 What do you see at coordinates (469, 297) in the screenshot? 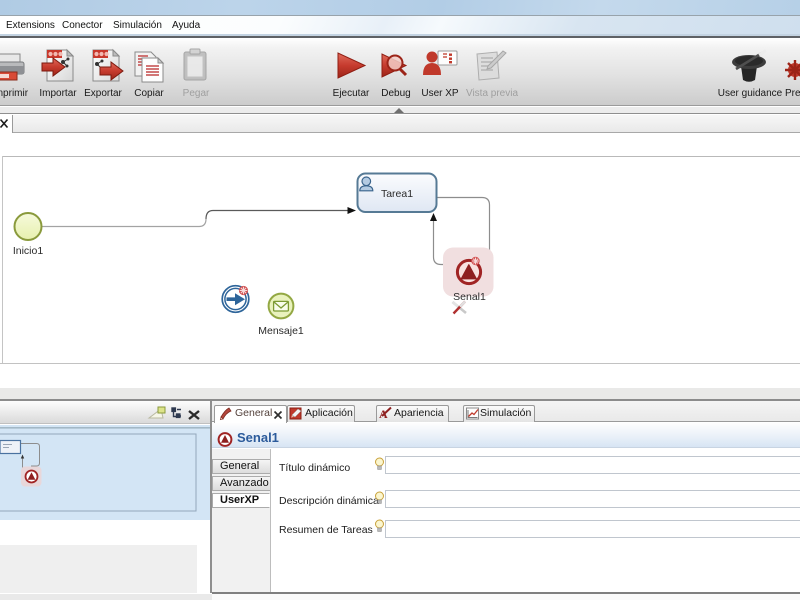
I see `svg-text: Senal1` at bounding box center [469, 297].